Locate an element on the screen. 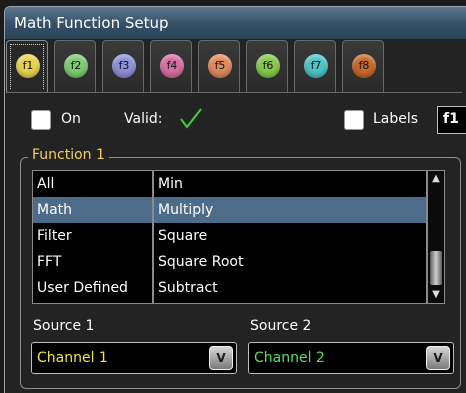  checkmark-icon is located at coordinates (191, 120).